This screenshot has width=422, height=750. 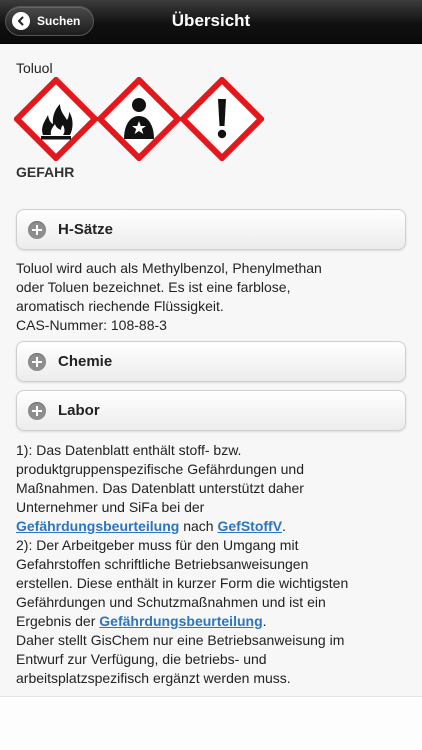 I want to click on note-text: Ergebnis der, so click(x=58, y=621).